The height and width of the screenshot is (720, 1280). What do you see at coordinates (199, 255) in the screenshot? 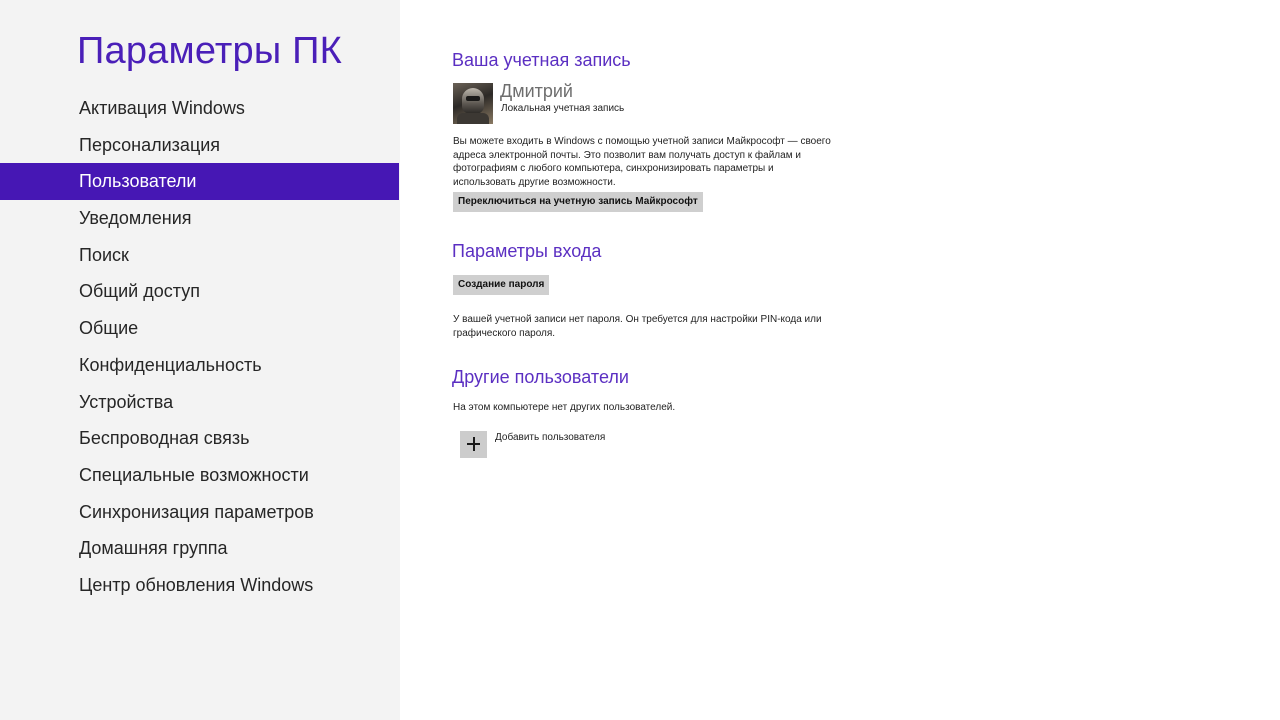
I see `sidebar-item-search: Поиск` at bounding box center [199, 255].